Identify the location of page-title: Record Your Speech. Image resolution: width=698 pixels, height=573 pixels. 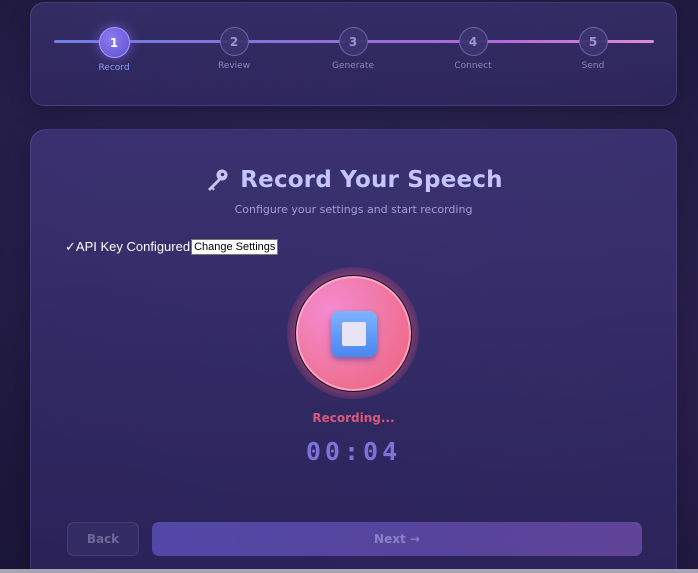
(371, 180).